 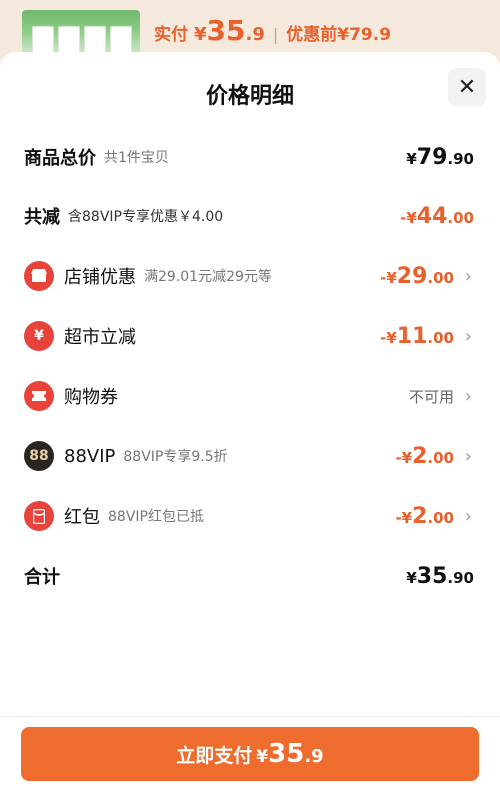 I want to click on coupon-status: 不可用, so click(x=431, y=396).